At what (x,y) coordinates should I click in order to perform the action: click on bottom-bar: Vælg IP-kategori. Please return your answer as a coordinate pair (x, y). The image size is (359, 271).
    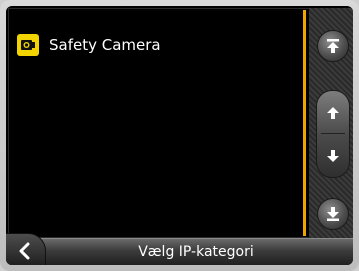
    Looking at the image, I should click on (179, 249).